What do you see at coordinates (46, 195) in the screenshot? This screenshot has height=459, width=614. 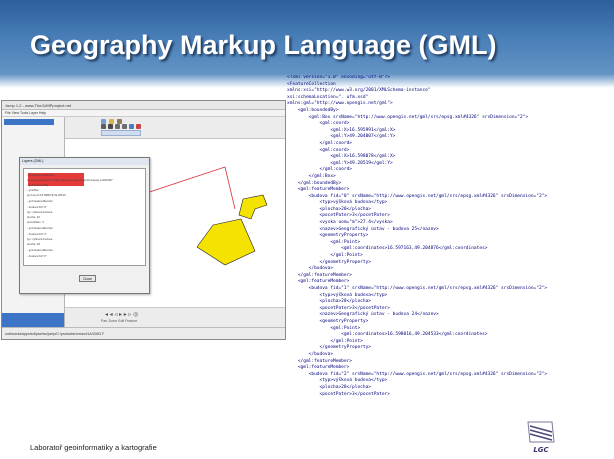 I see `tree-line: gml:coord 16.598078,49.20519` at bounding box center [46, 195].